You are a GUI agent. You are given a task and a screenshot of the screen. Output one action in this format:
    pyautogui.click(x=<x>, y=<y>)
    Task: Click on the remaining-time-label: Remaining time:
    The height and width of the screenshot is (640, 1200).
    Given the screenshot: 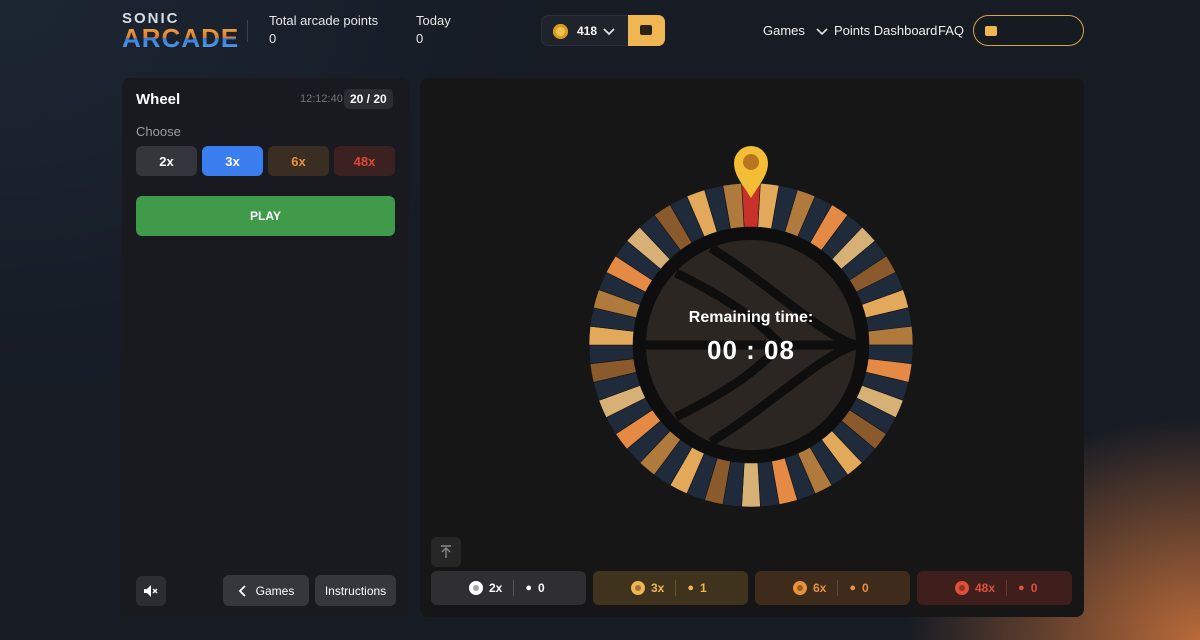 What is the action you would take?
    pyautogui.click(x=751, y=317)
    